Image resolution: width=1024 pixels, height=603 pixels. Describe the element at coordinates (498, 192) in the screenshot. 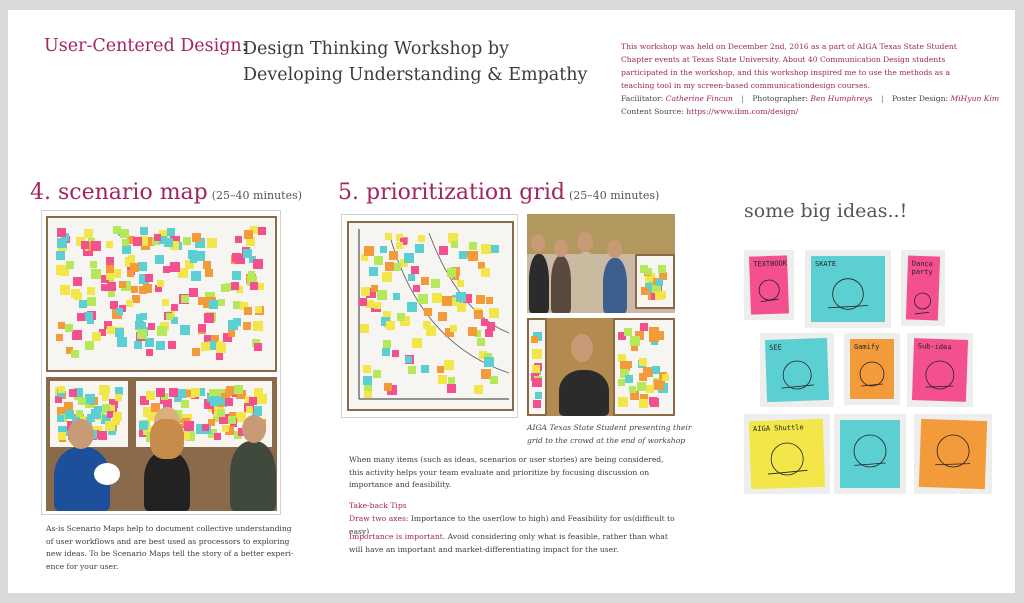

I see `section-5-heading: 5. prioritization grid (25–40 minutes)` at that location.